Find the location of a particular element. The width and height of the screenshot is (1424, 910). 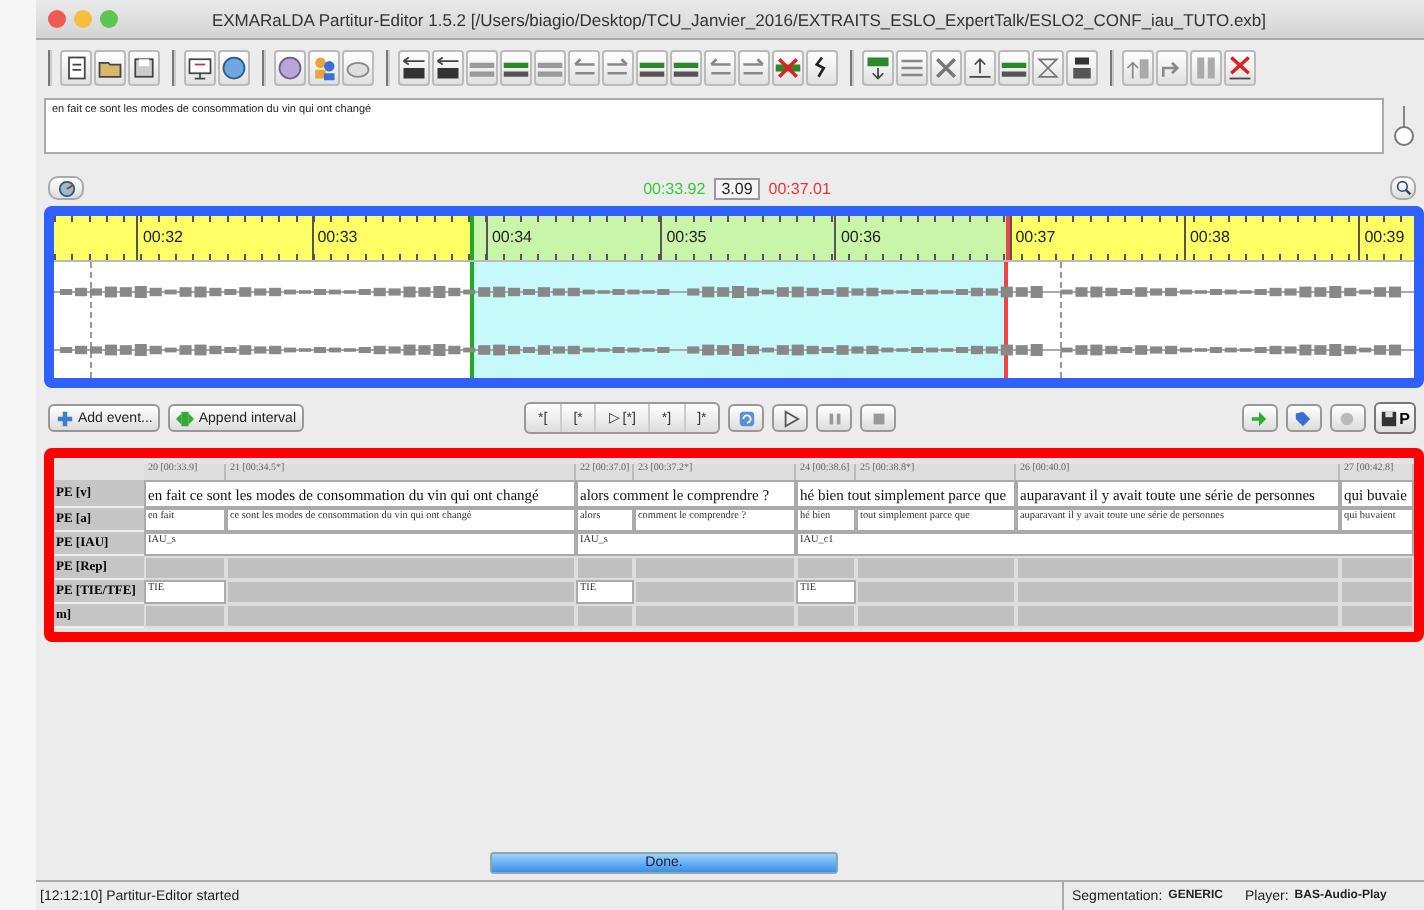

ruler-label: 00:36 is located at coordinates (859, 237).